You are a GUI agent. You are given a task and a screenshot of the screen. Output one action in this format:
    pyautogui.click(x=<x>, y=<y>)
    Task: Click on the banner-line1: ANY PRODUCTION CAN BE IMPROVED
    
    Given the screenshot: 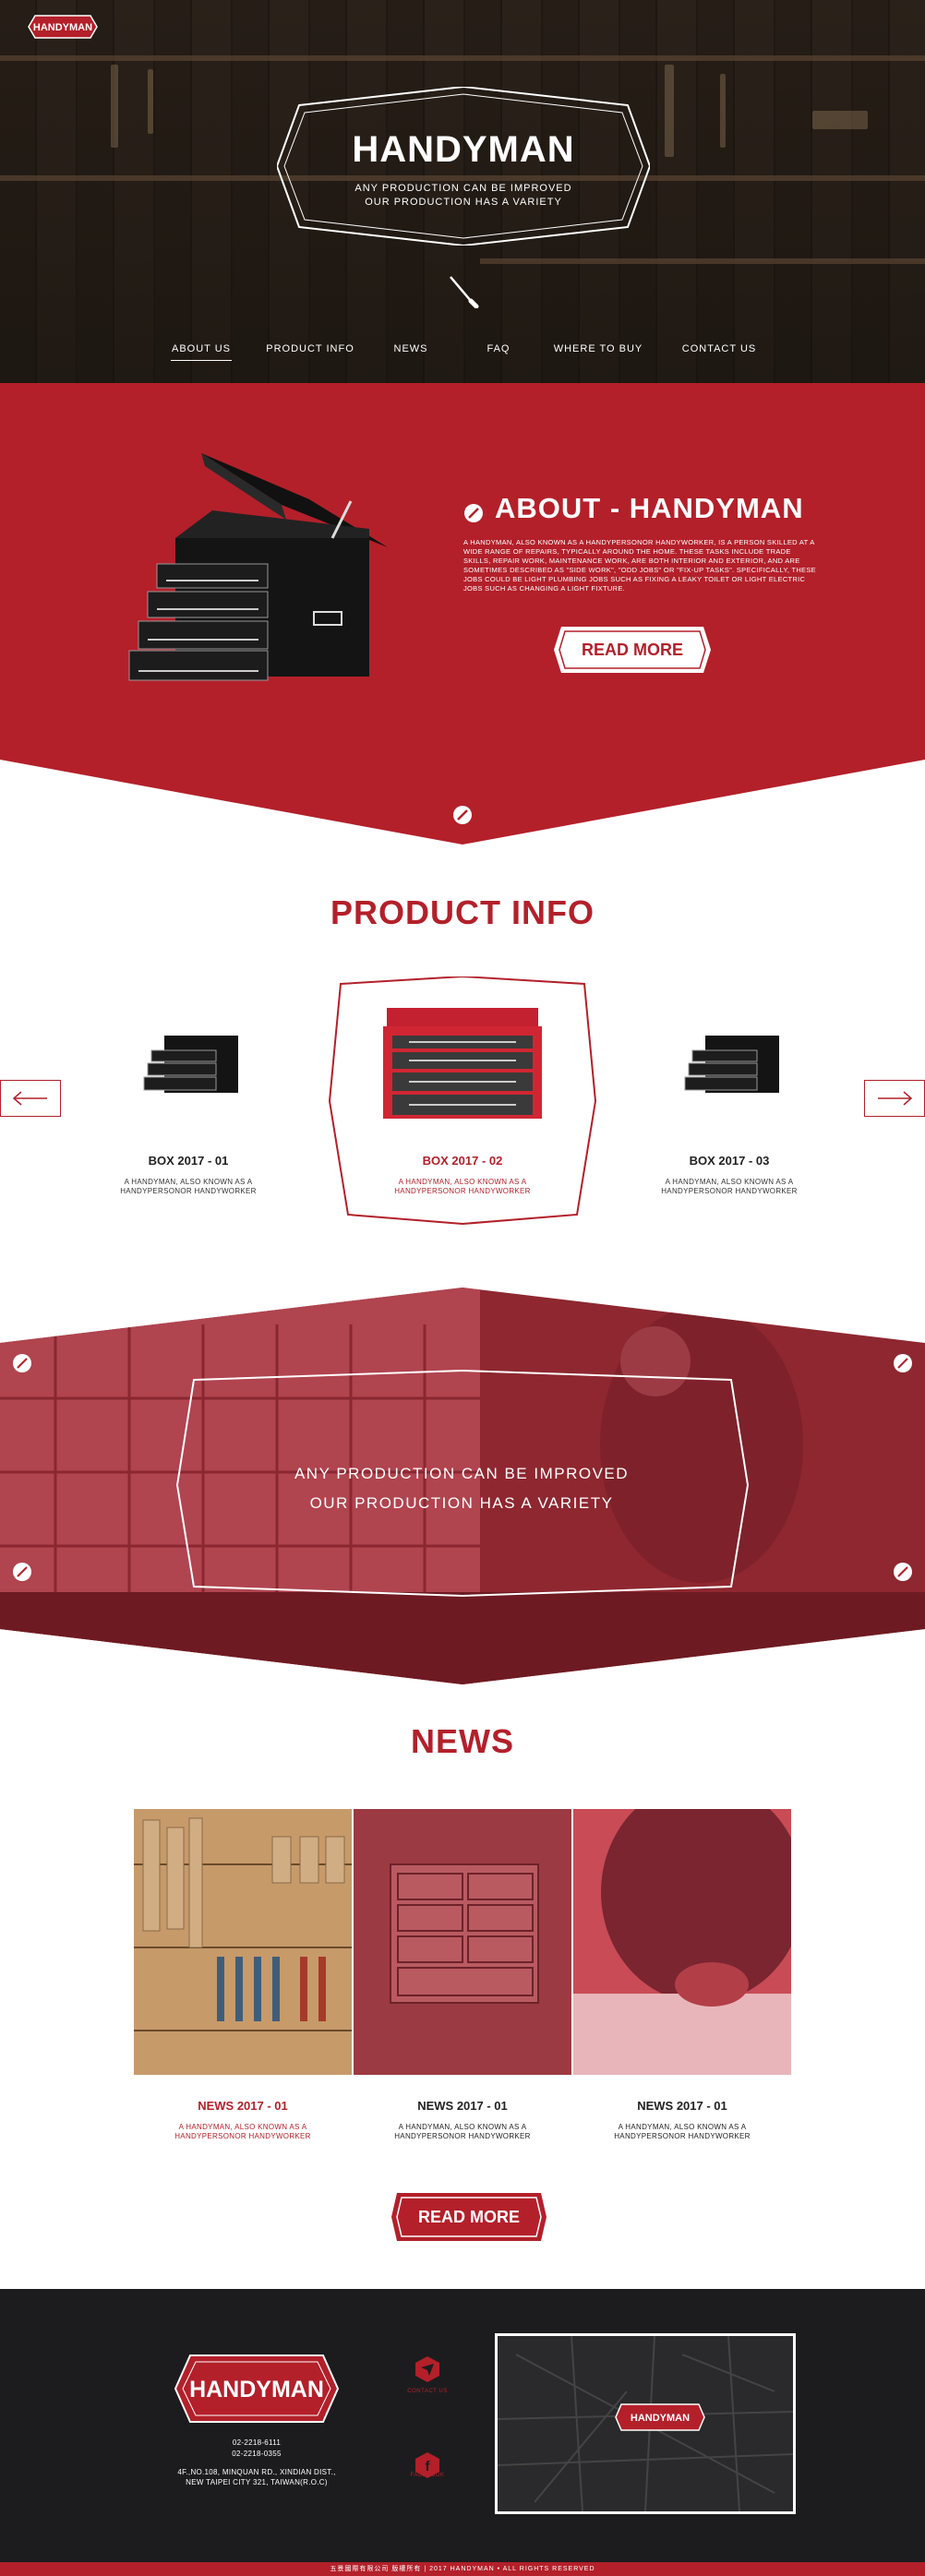 What is the action you would take?
    pyautogui.click(x=462, y=1474)
    